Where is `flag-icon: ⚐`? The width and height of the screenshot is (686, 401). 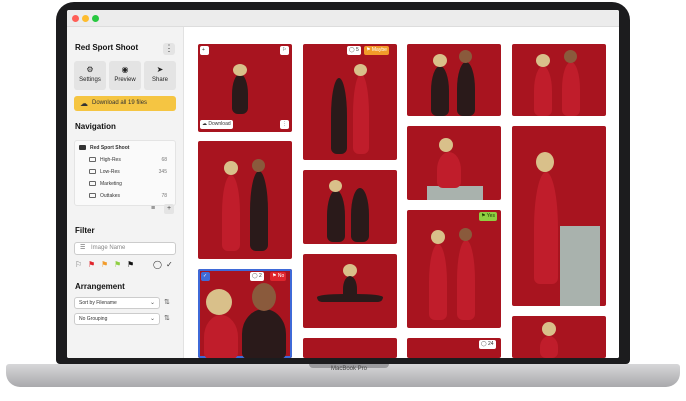 flag-icon: ⚐ is located at coordinates (284, 50).